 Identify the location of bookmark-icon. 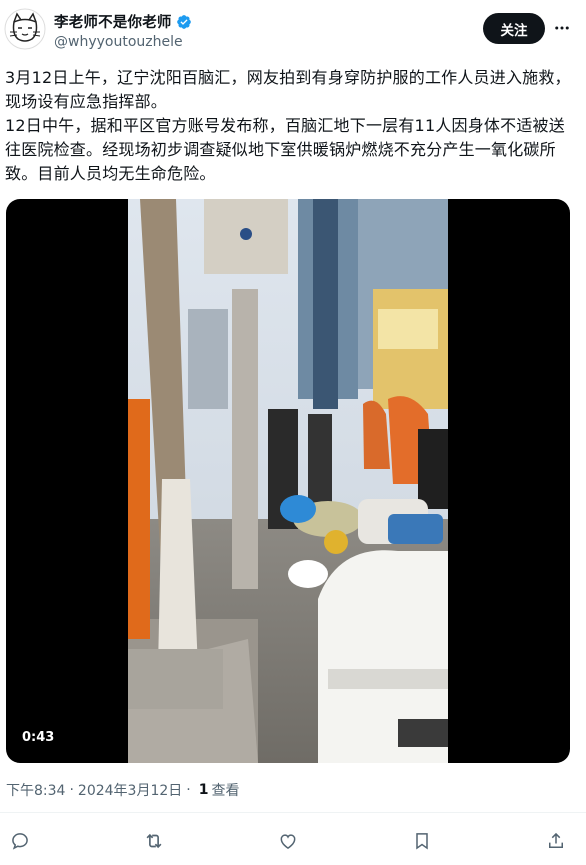
(422, 841).